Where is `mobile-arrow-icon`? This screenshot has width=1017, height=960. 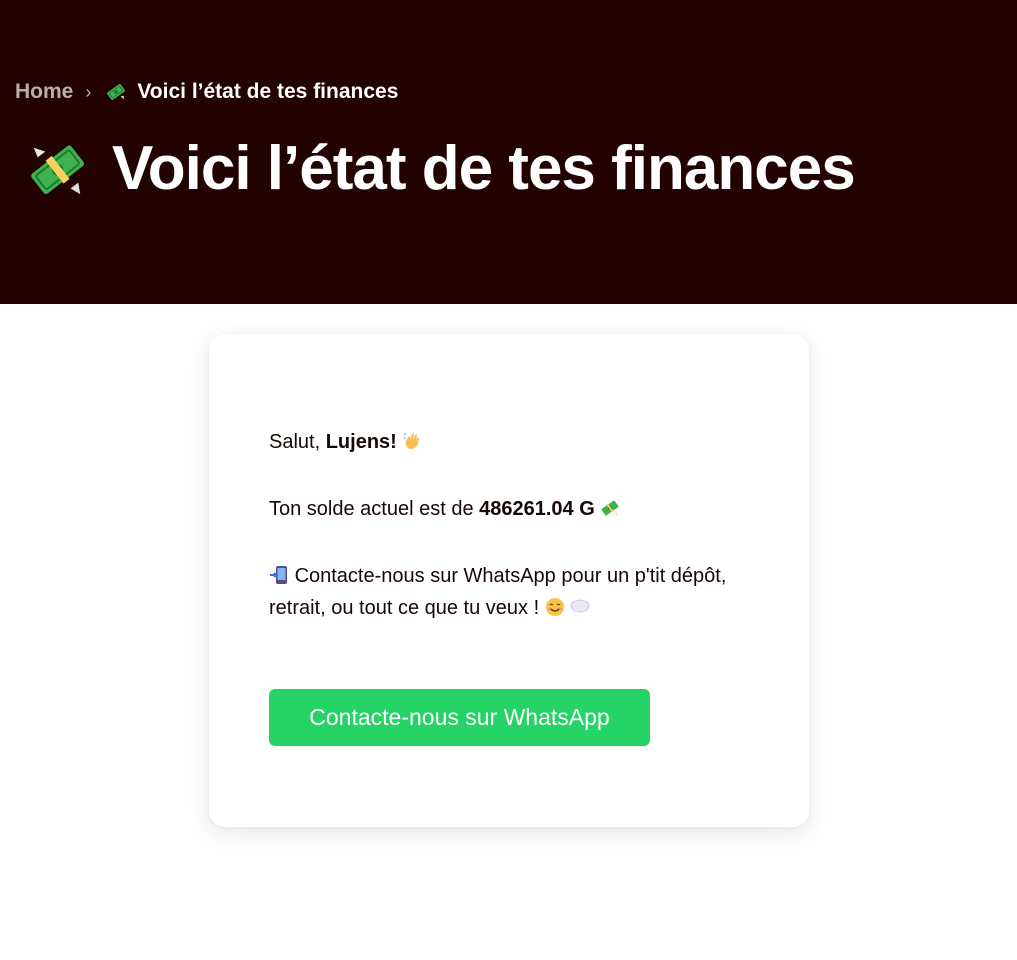 mobile-arrow-icon is located at coordinates (278, 575).